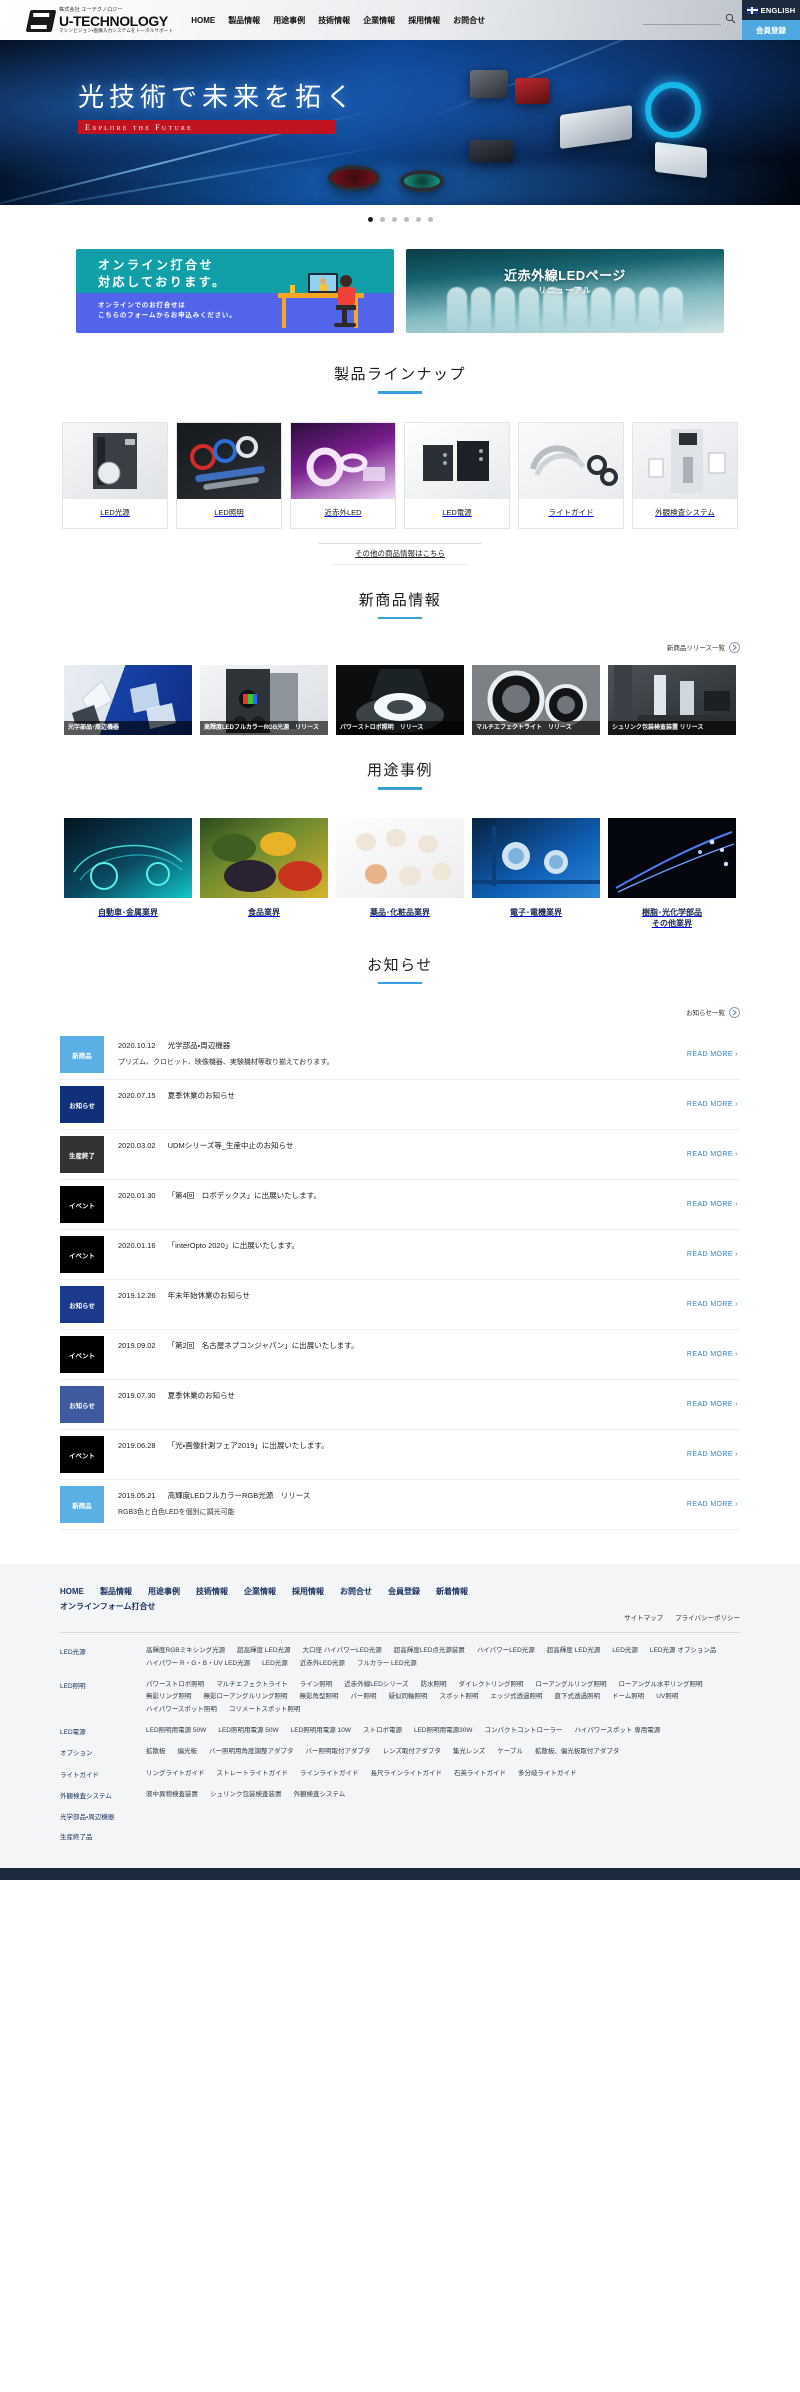 The height and width of the screenshot is (2392, 800). I want to click on footer-link: バー照明用角度調整アダプタ, so click(251, 1752).